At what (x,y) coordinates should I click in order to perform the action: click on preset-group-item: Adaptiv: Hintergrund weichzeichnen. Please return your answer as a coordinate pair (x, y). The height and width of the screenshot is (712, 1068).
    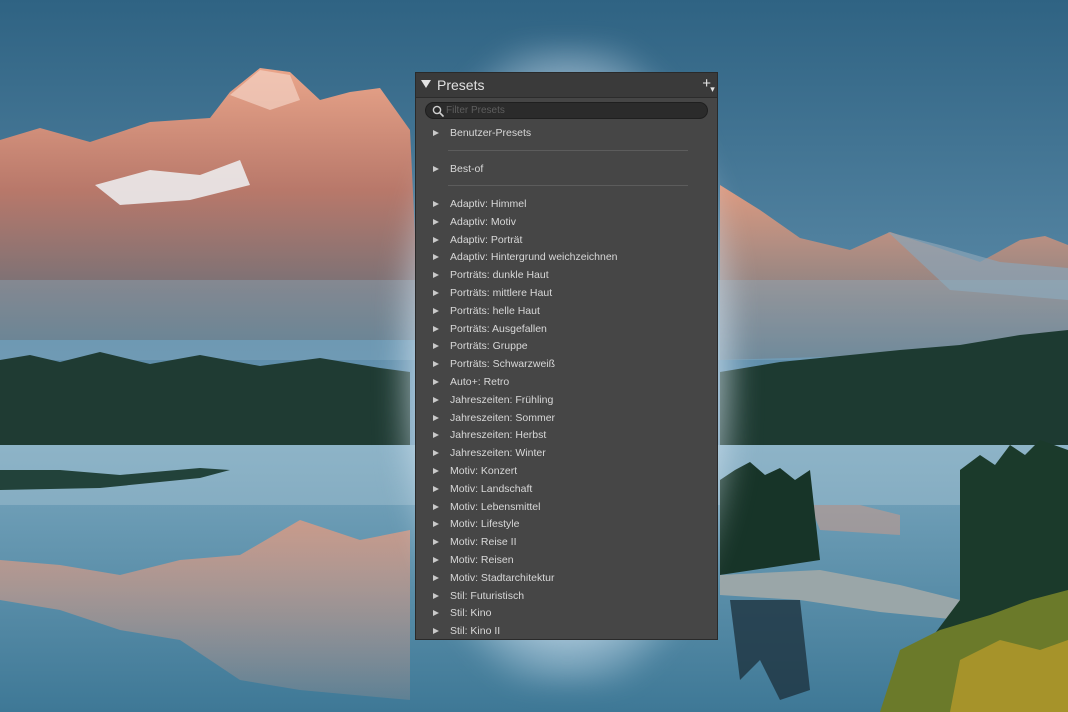
    Looking at the image, I should click on (566, 258).